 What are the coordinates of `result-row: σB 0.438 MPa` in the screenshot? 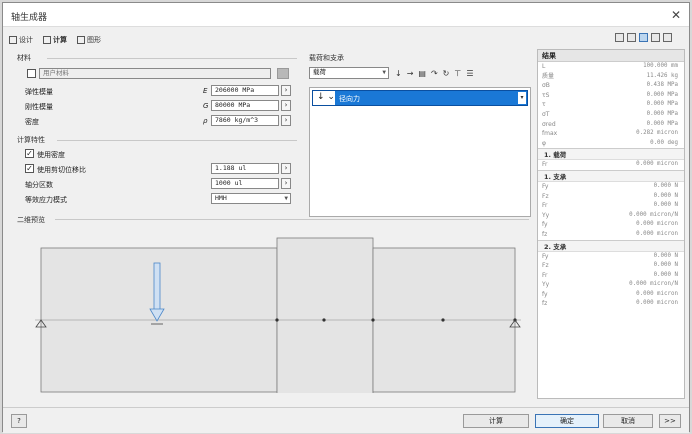 It's located at (611, 86).